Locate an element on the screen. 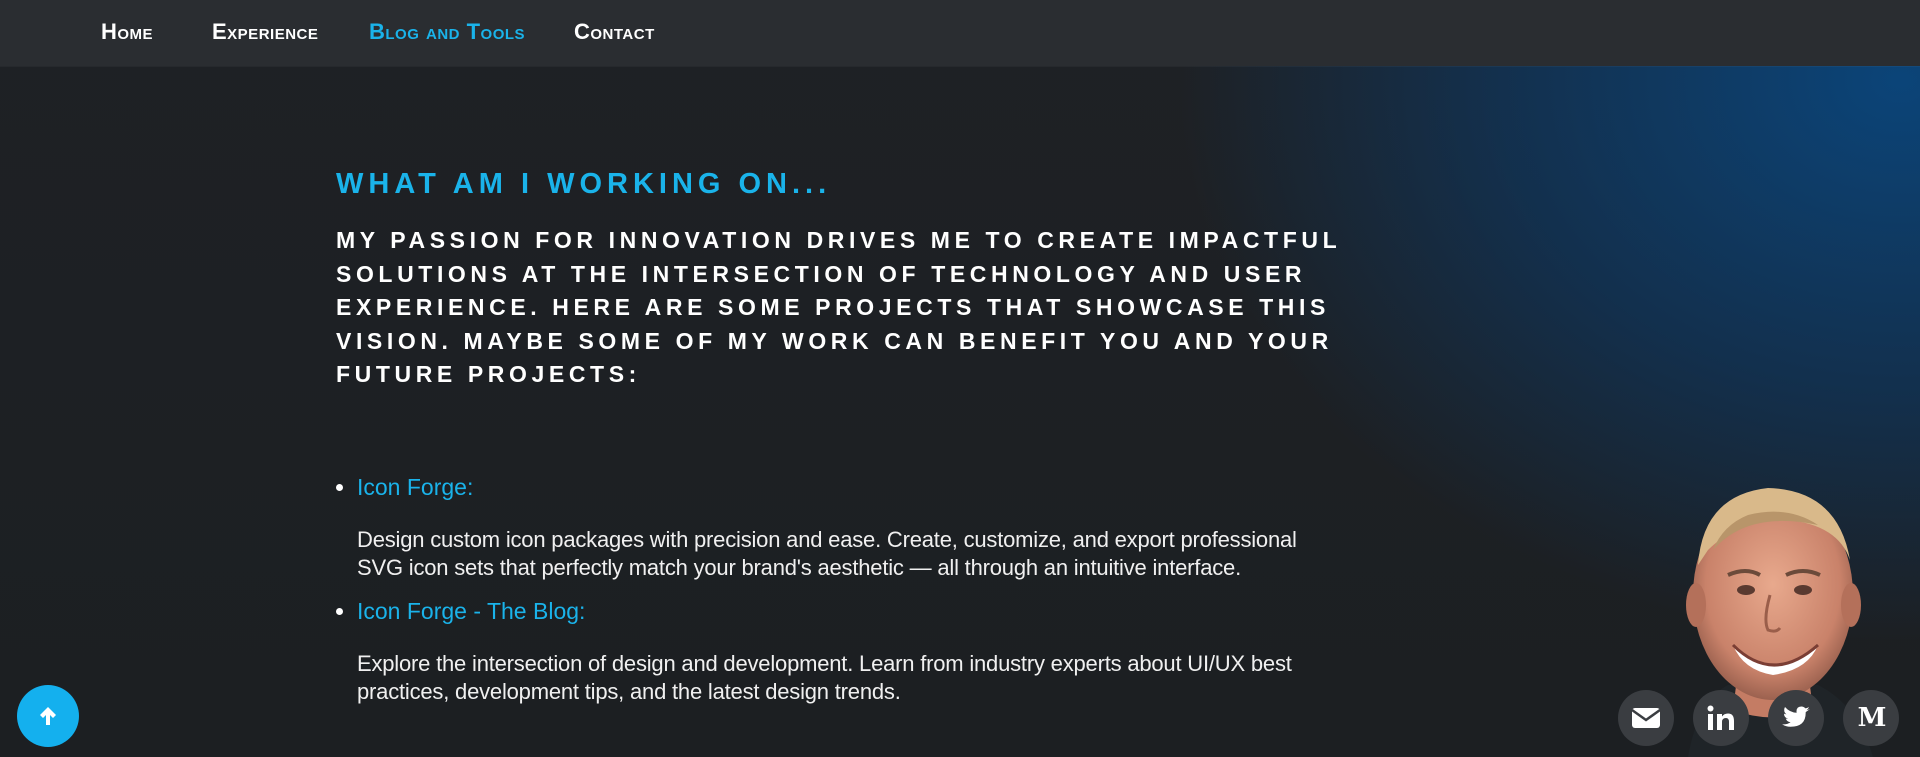 The image size is (1920, 757). medium-link: M is located at coordinates (1871, 718).